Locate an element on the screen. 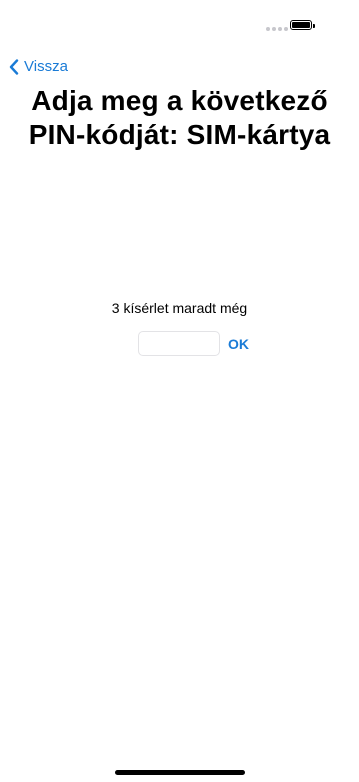 Image resolution: width=359 pixels, height=782 pixels. battery-cap is located at coordinates (313, 25).